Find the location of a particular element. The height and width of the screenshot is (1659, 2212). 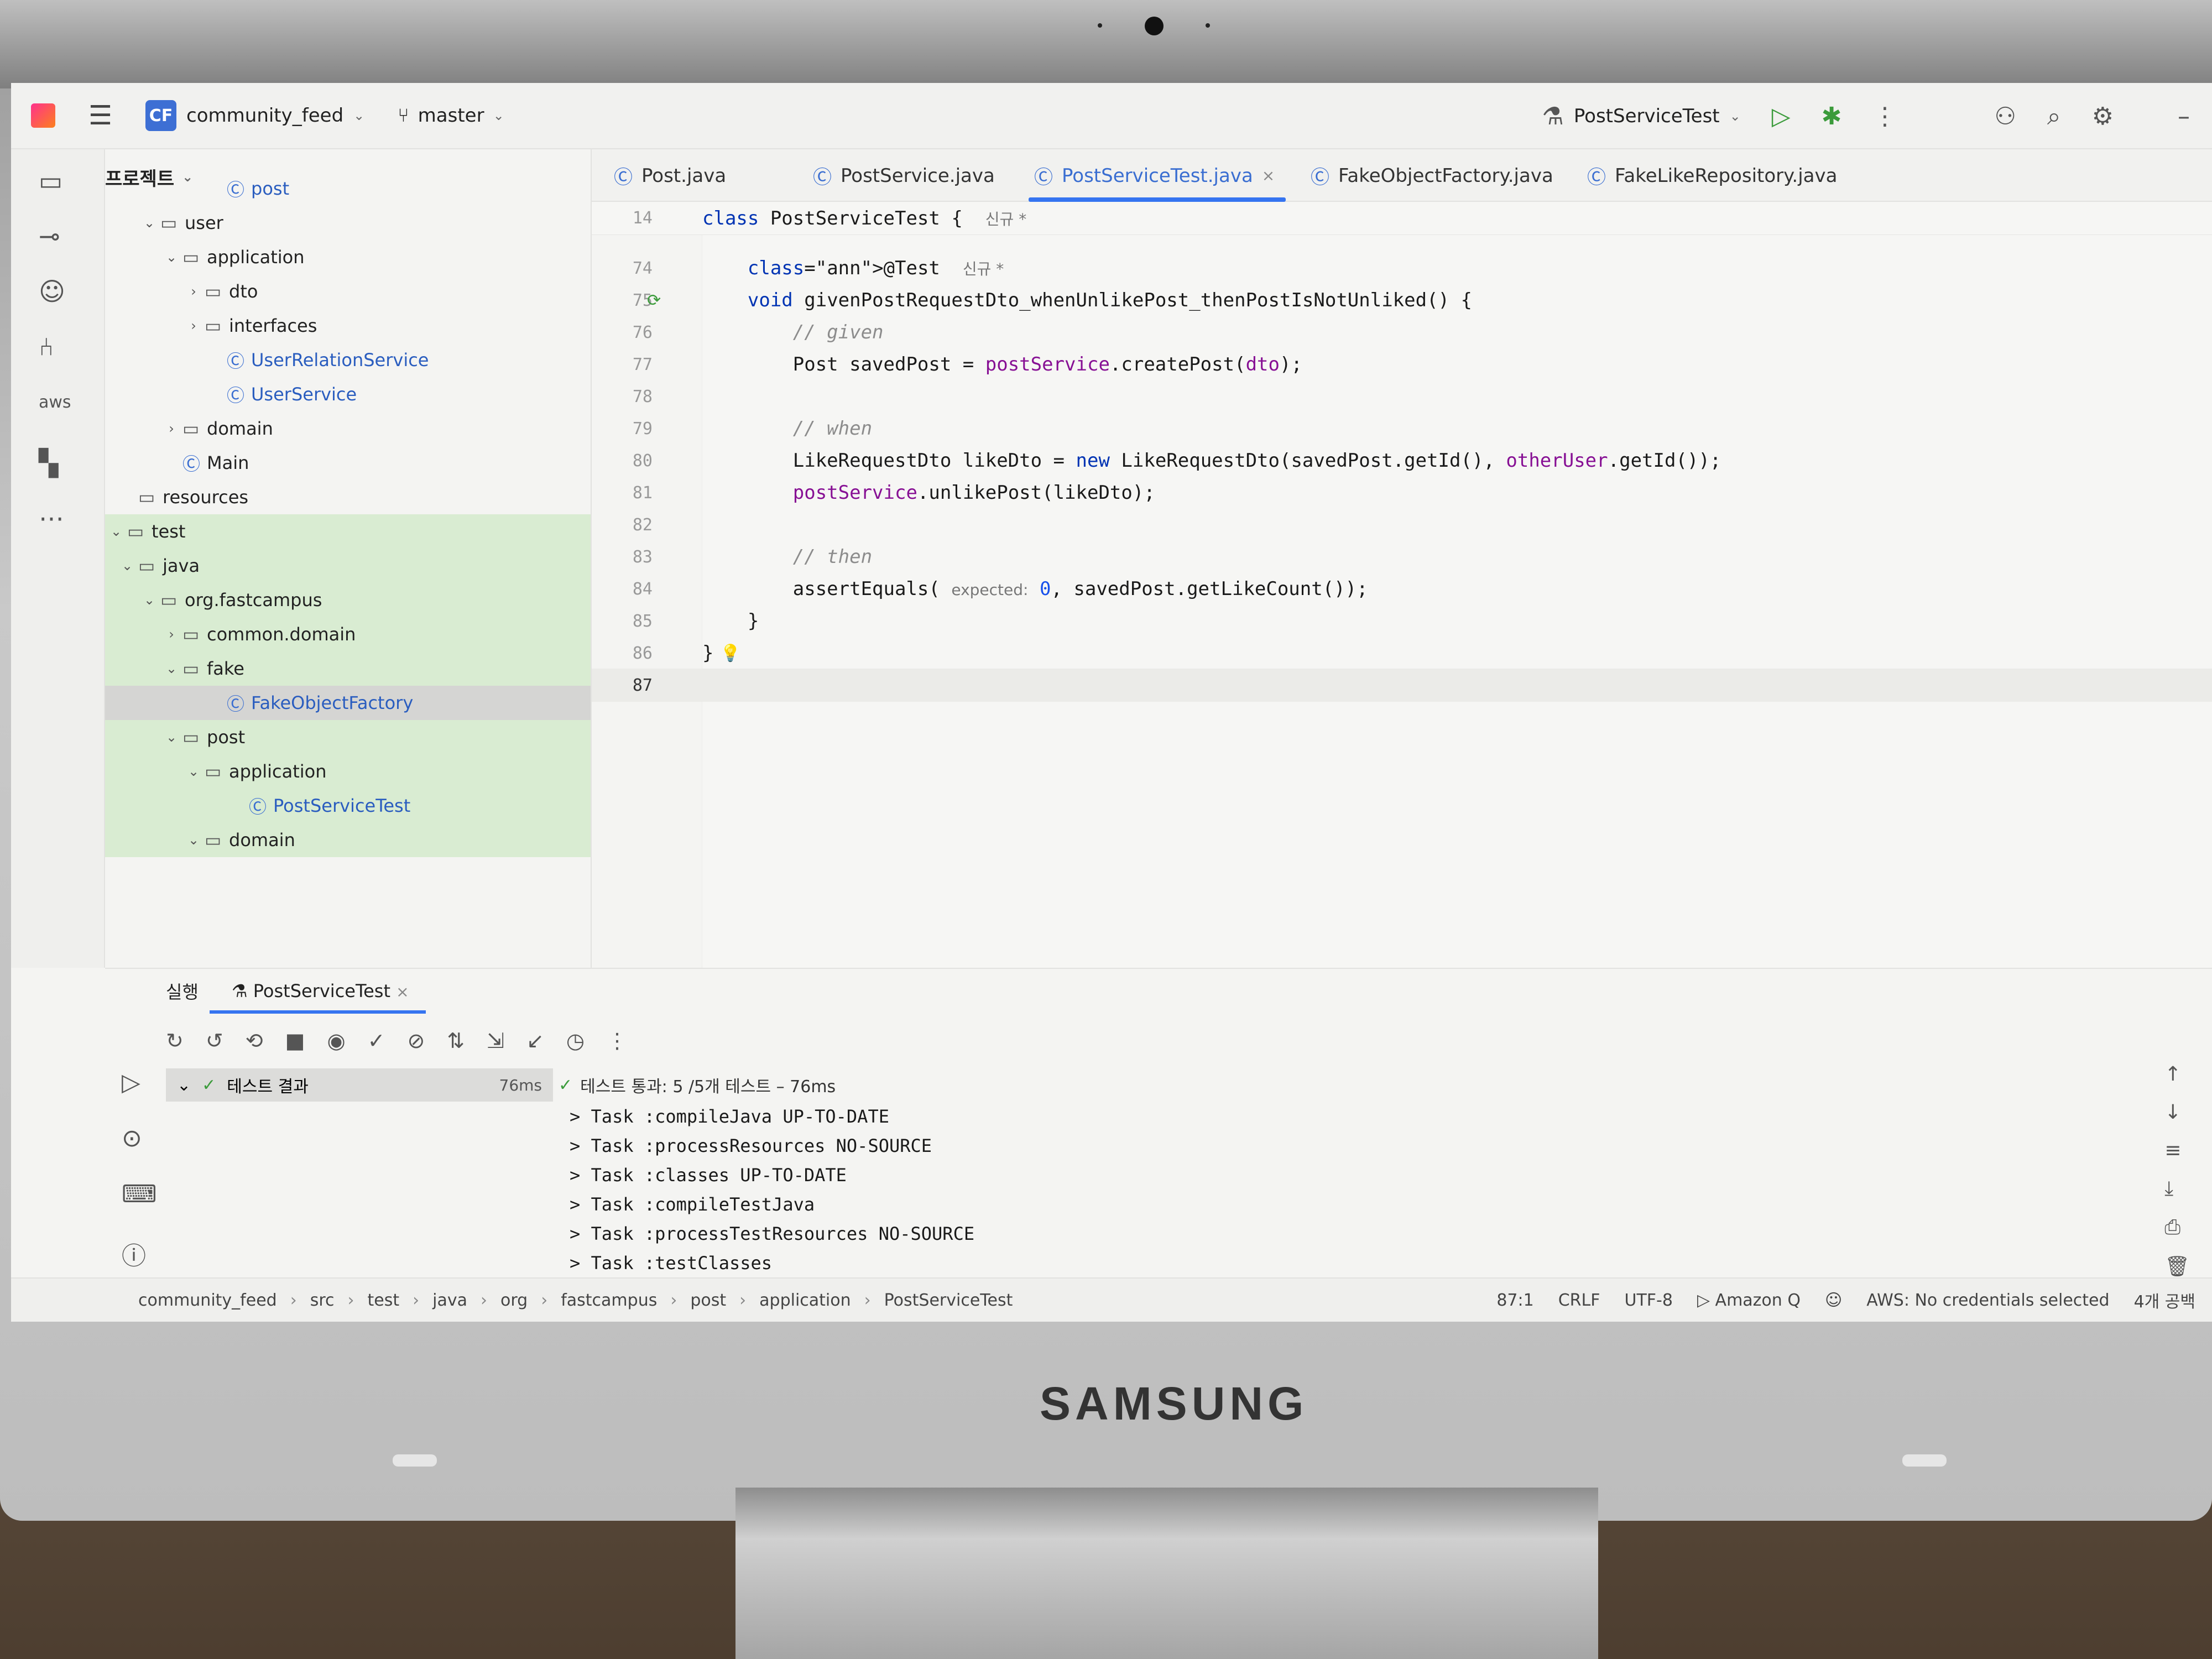

debug-icon: ✱ is located at coordinates (1832, 117).